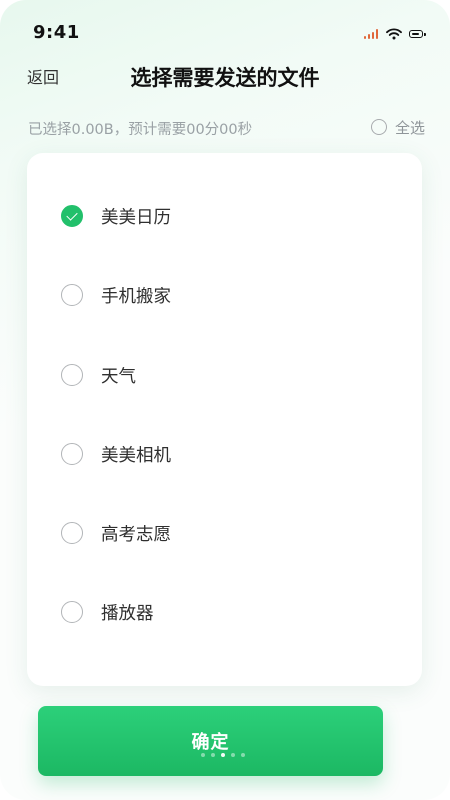 The height and width of the screenshot is (800, 450). What do you see at coordinates (127, 613) in the screenshot?
I see `file-item-name: 播放器` at bounding box center [127, 613].